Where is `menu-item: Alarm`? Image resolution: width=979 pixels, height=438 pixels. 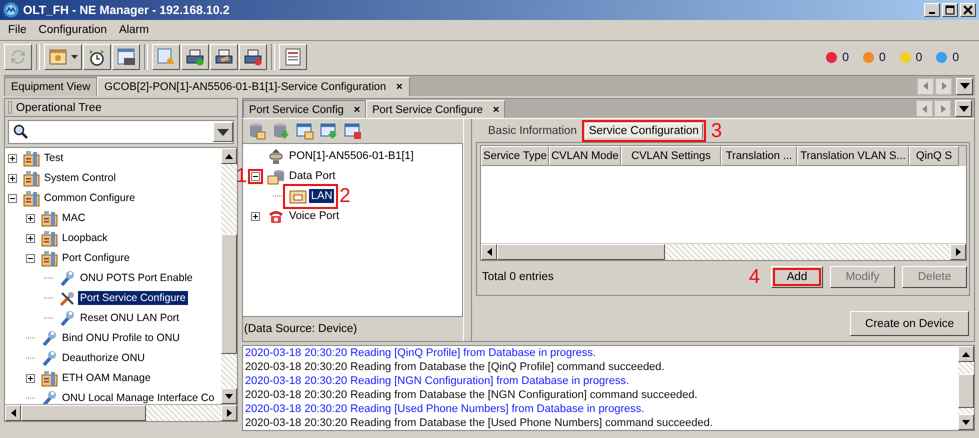
menu-item: Alarm is located at coordinates (133, 30).